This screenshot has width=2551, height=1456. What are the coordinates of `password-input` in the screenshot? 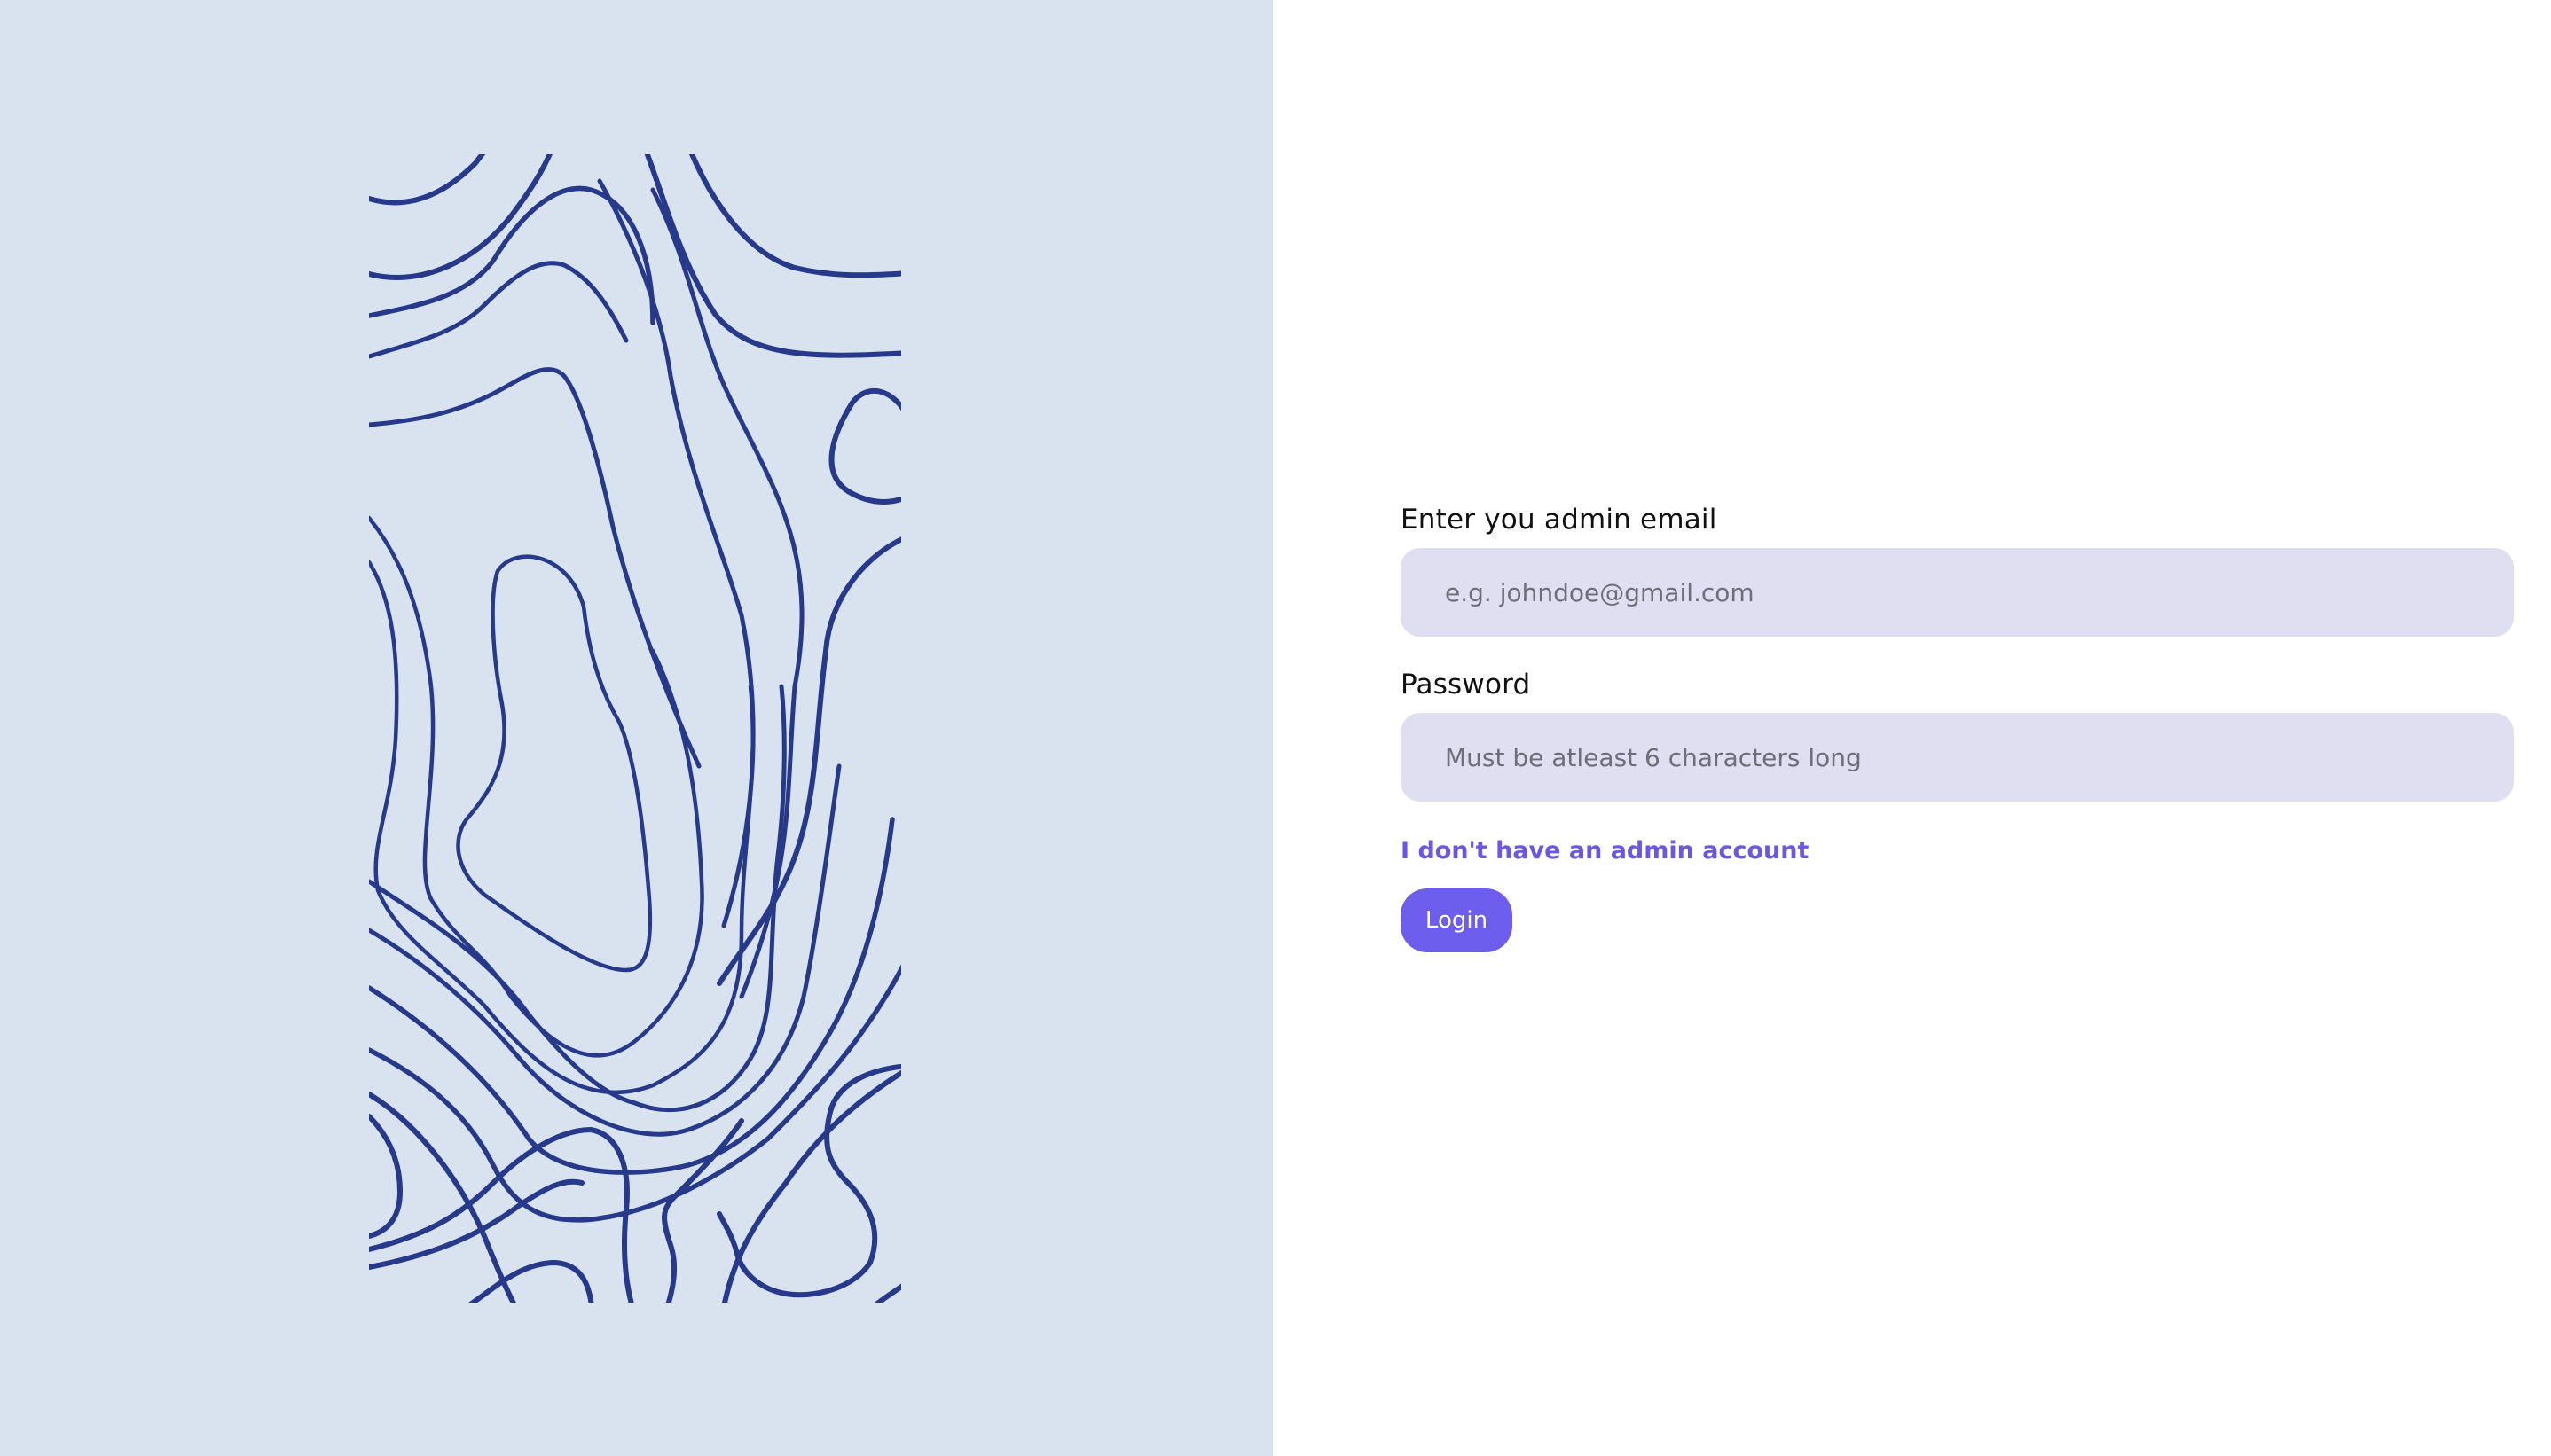 It's located at (1957, 757).